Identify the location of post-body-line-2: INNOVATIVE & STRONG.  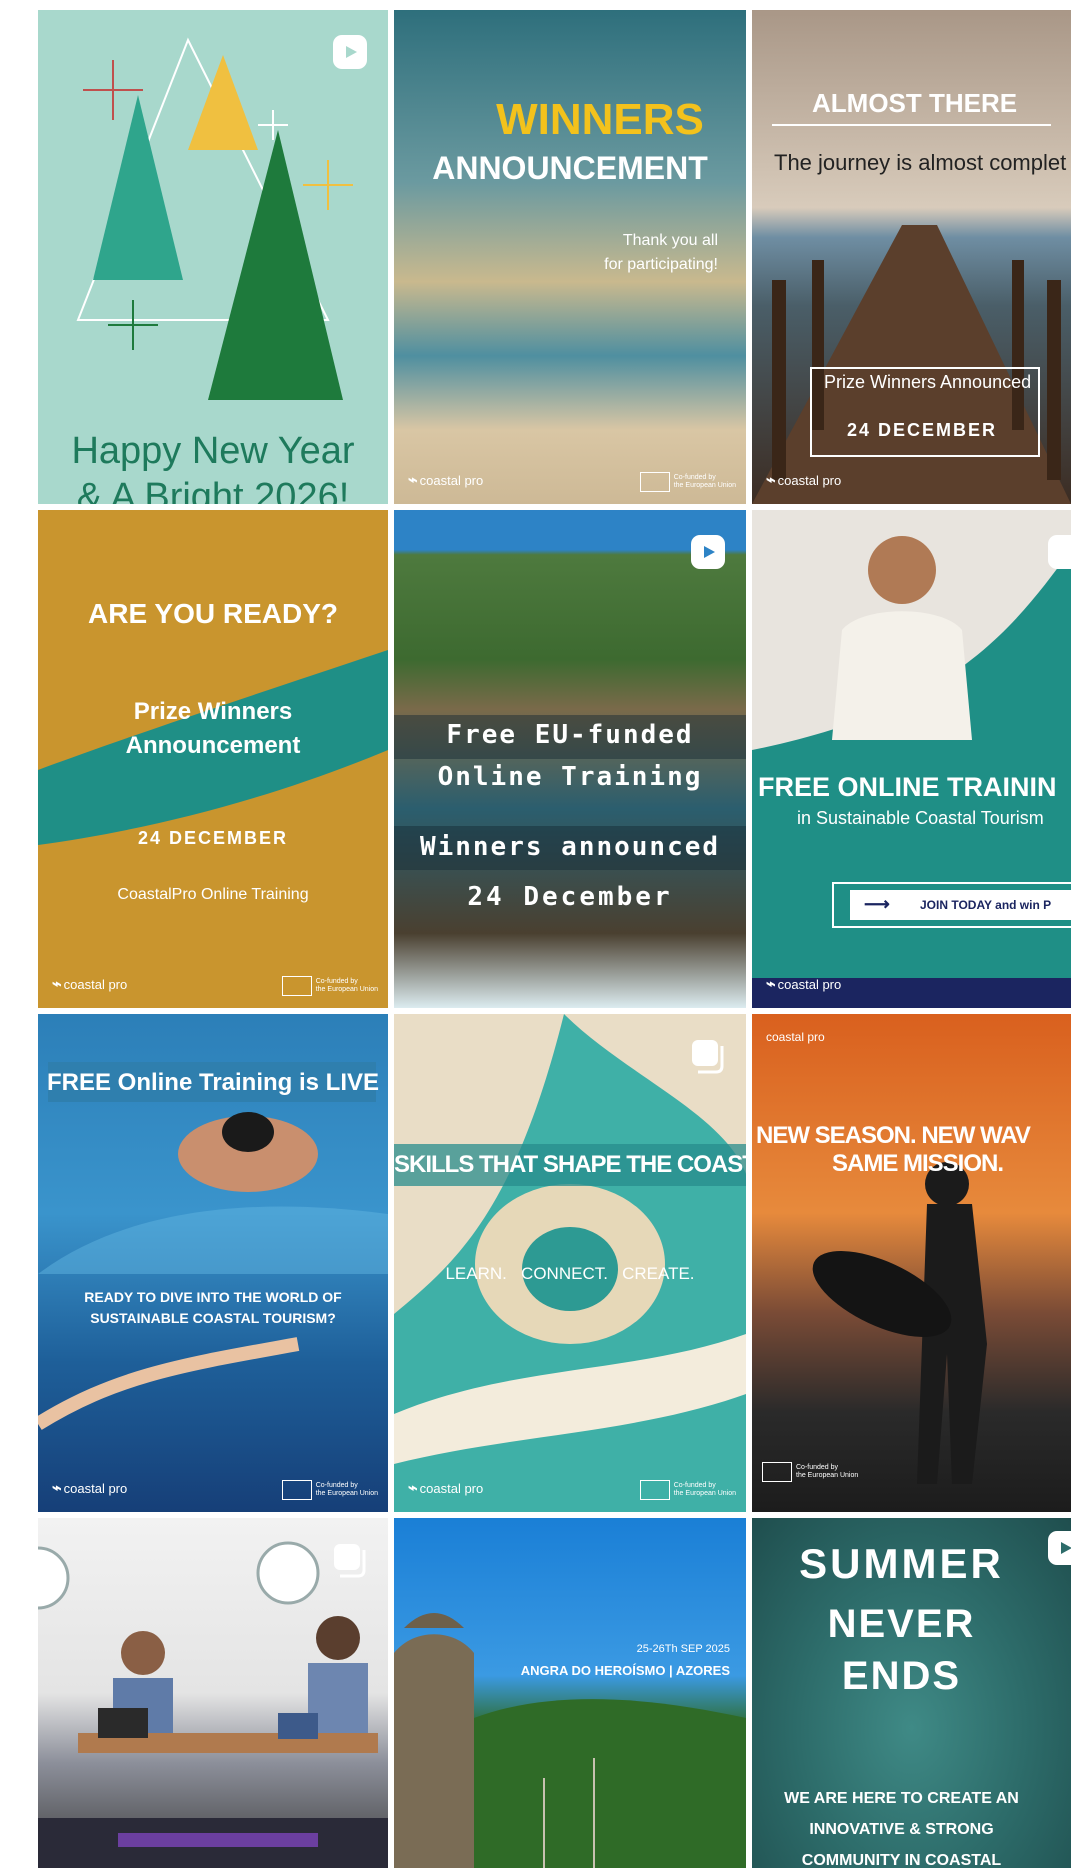
(901, 1829).